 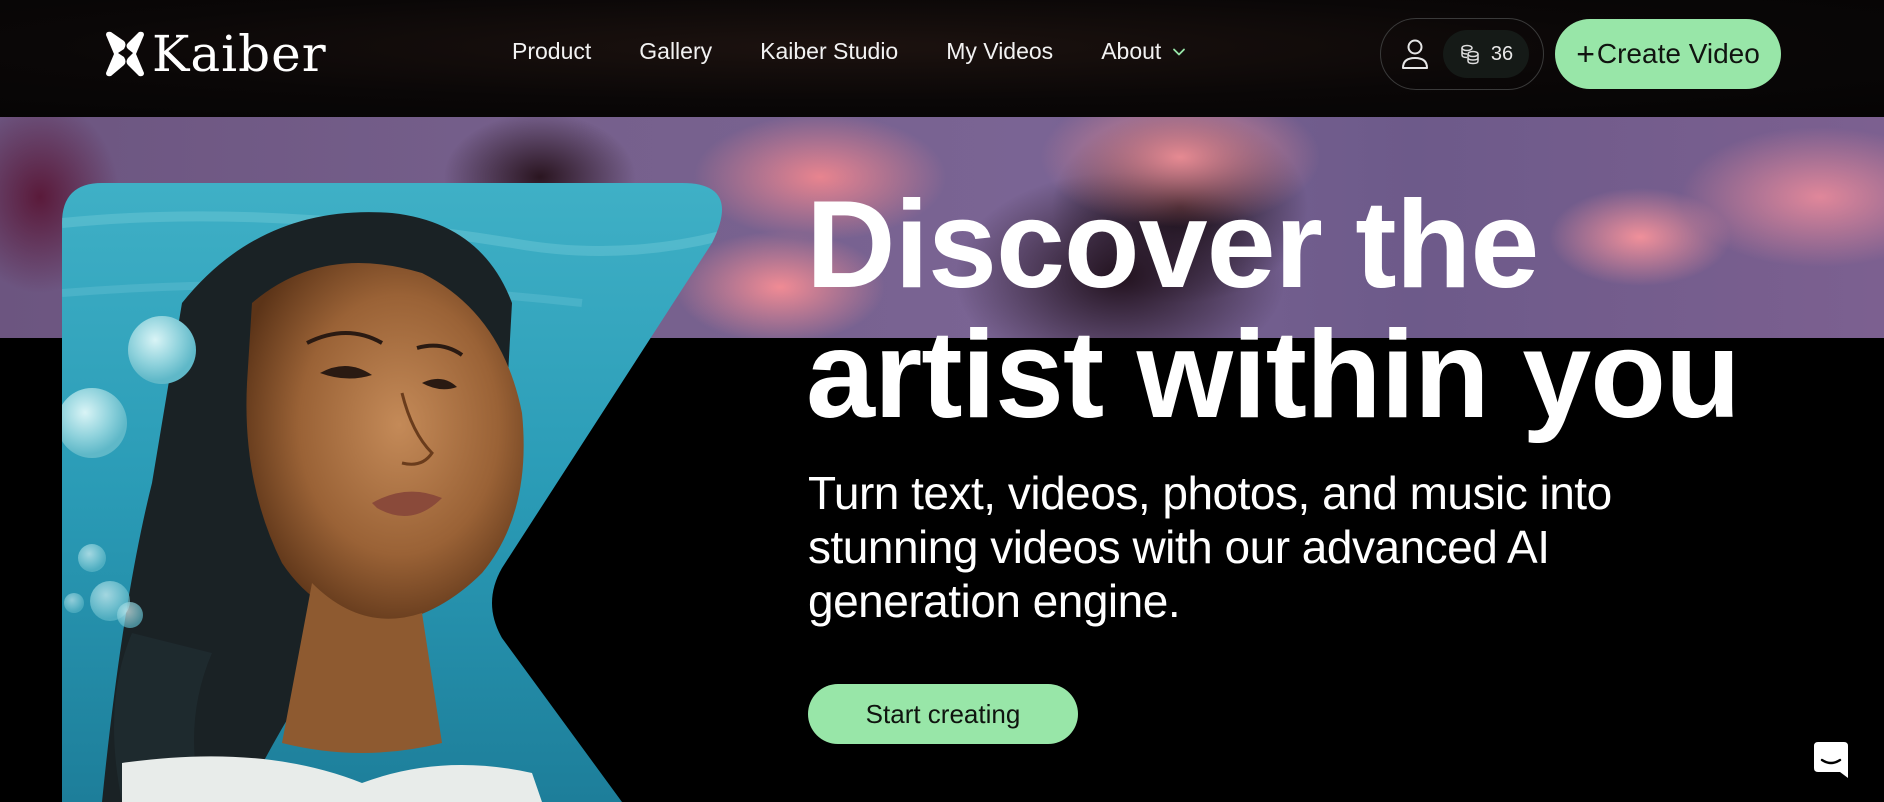 I want to click on nav-item-gallery: Gallery, so click(x=675, y=51).